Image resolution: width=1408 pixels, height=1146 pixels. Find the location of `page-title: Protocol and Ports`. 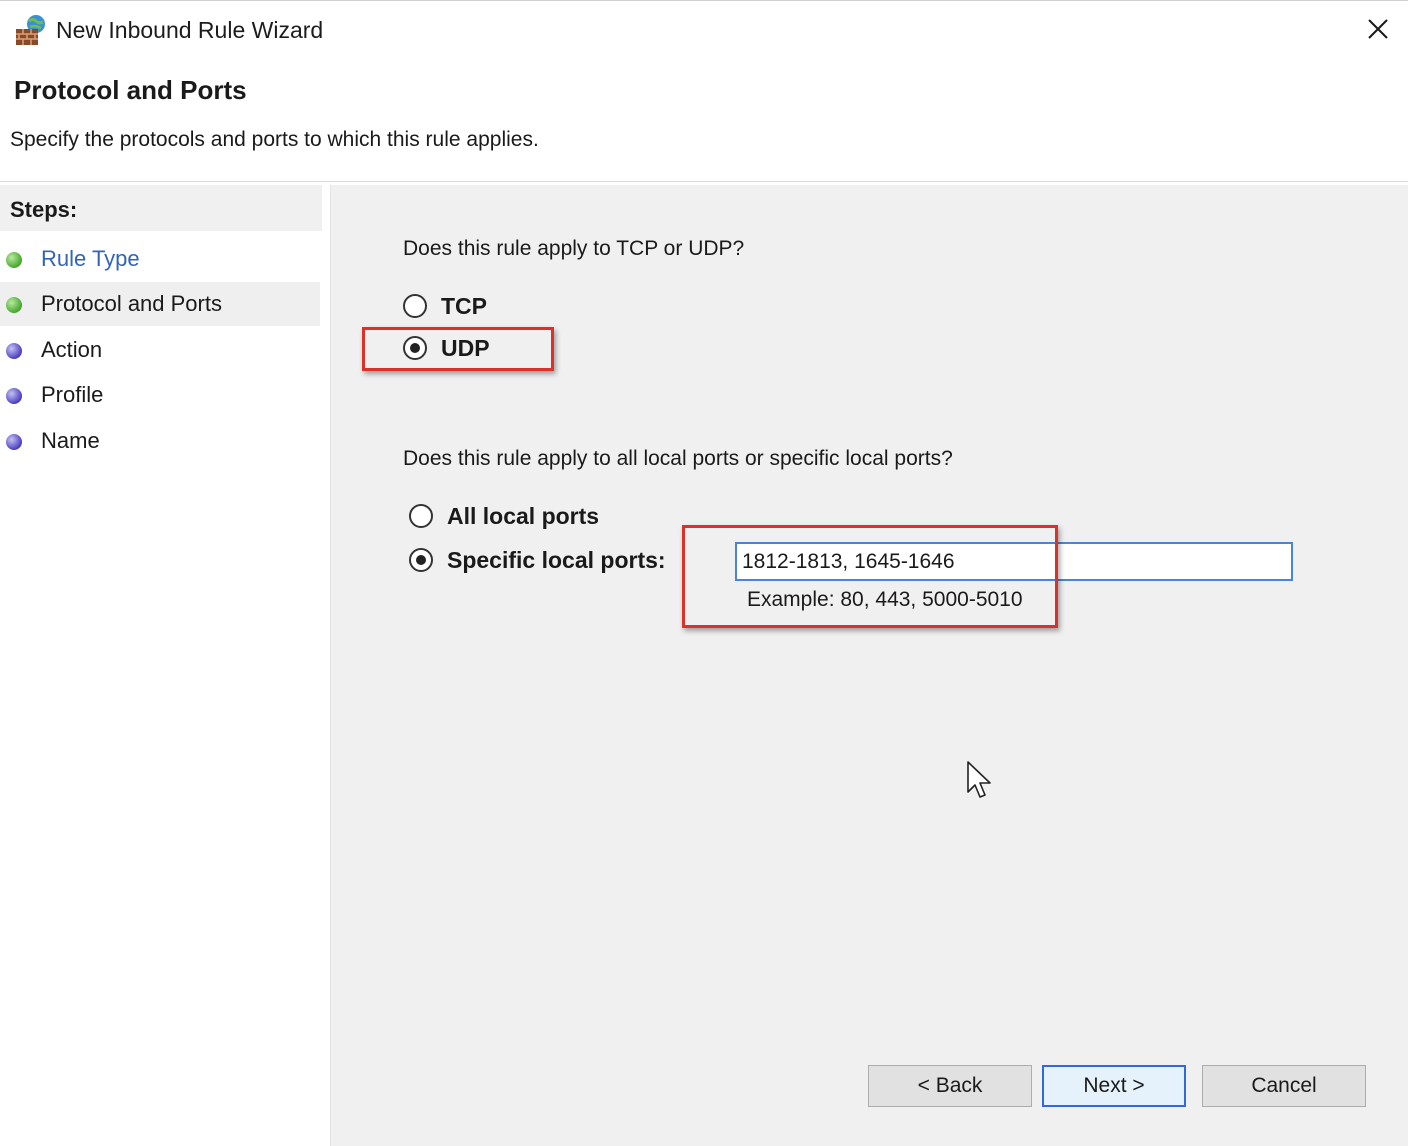

page-title: Protocol and Ports is located at coordinates (130, 90).